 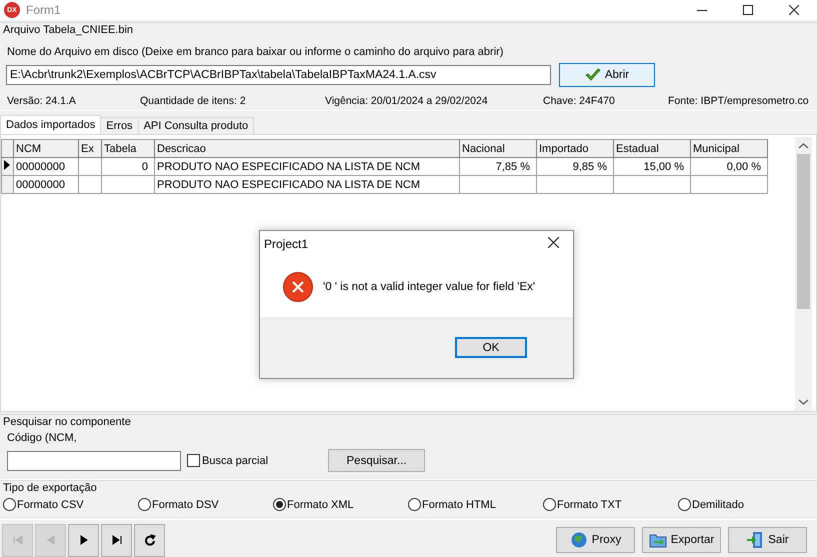 I want to click on row-indicator, so click(x=8, y=167).